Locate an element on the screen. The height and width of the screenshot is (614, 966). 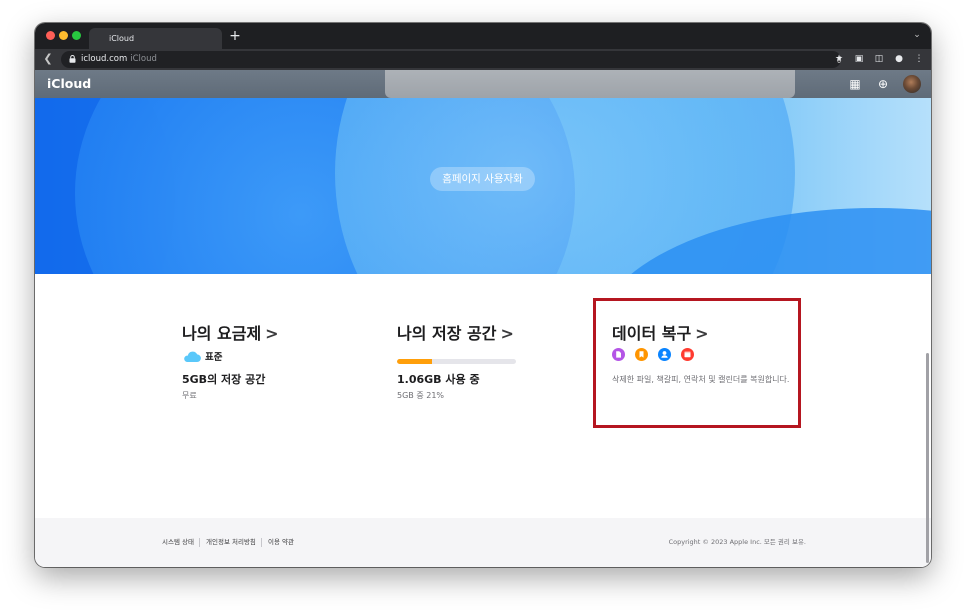
storage-used: 1.06GB 사용 중 is located at coordinates (438, 379).